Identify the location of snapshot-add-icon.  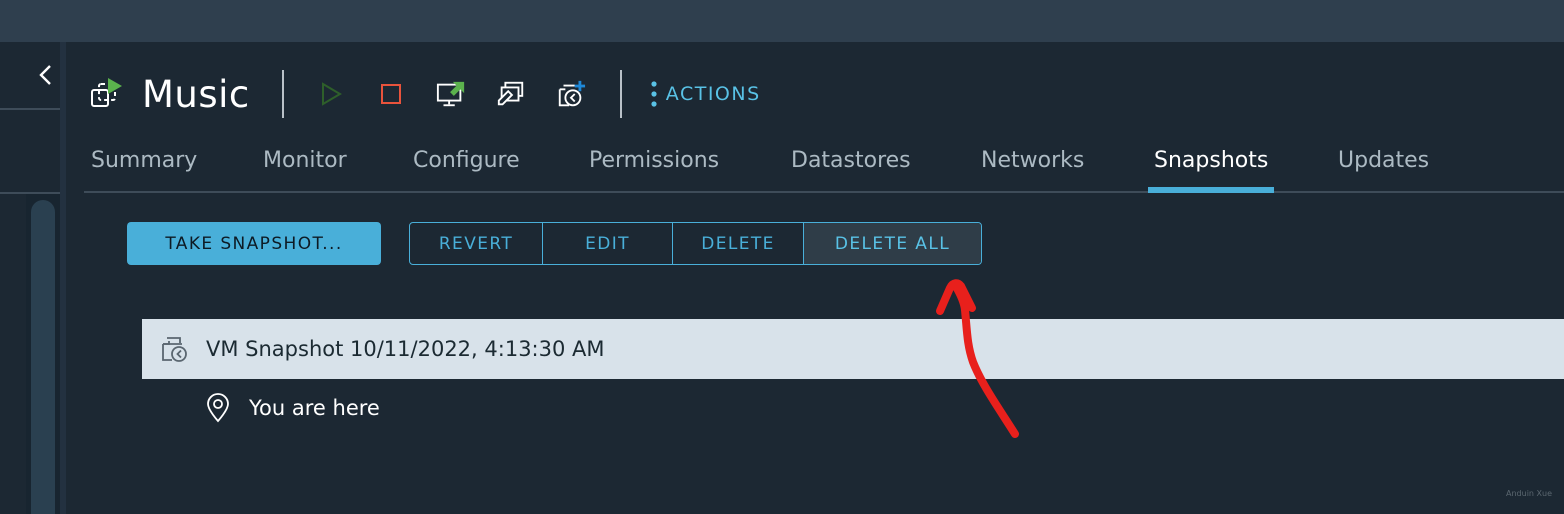
(571, 93).